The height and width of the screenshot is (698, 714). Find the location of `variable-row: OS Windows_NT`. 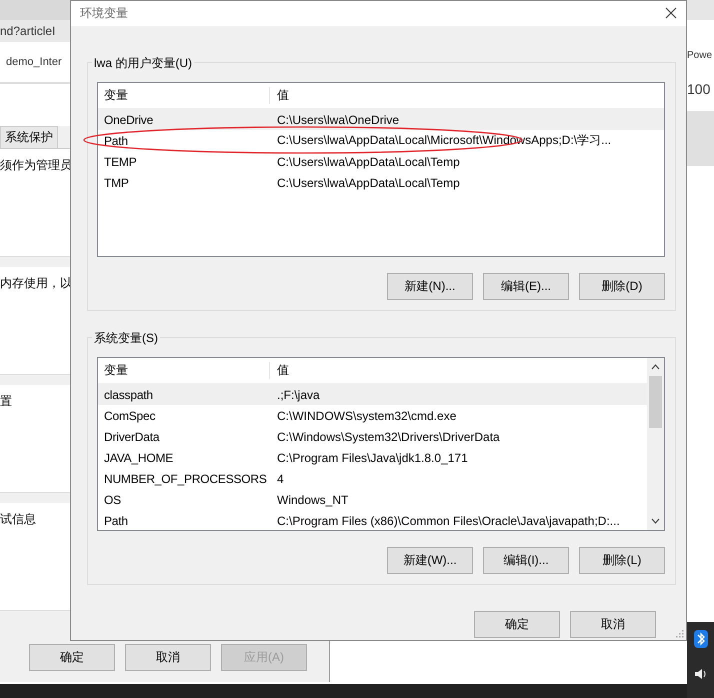

variable-row: OS Windows_NT is located at coordinates (372, 499).